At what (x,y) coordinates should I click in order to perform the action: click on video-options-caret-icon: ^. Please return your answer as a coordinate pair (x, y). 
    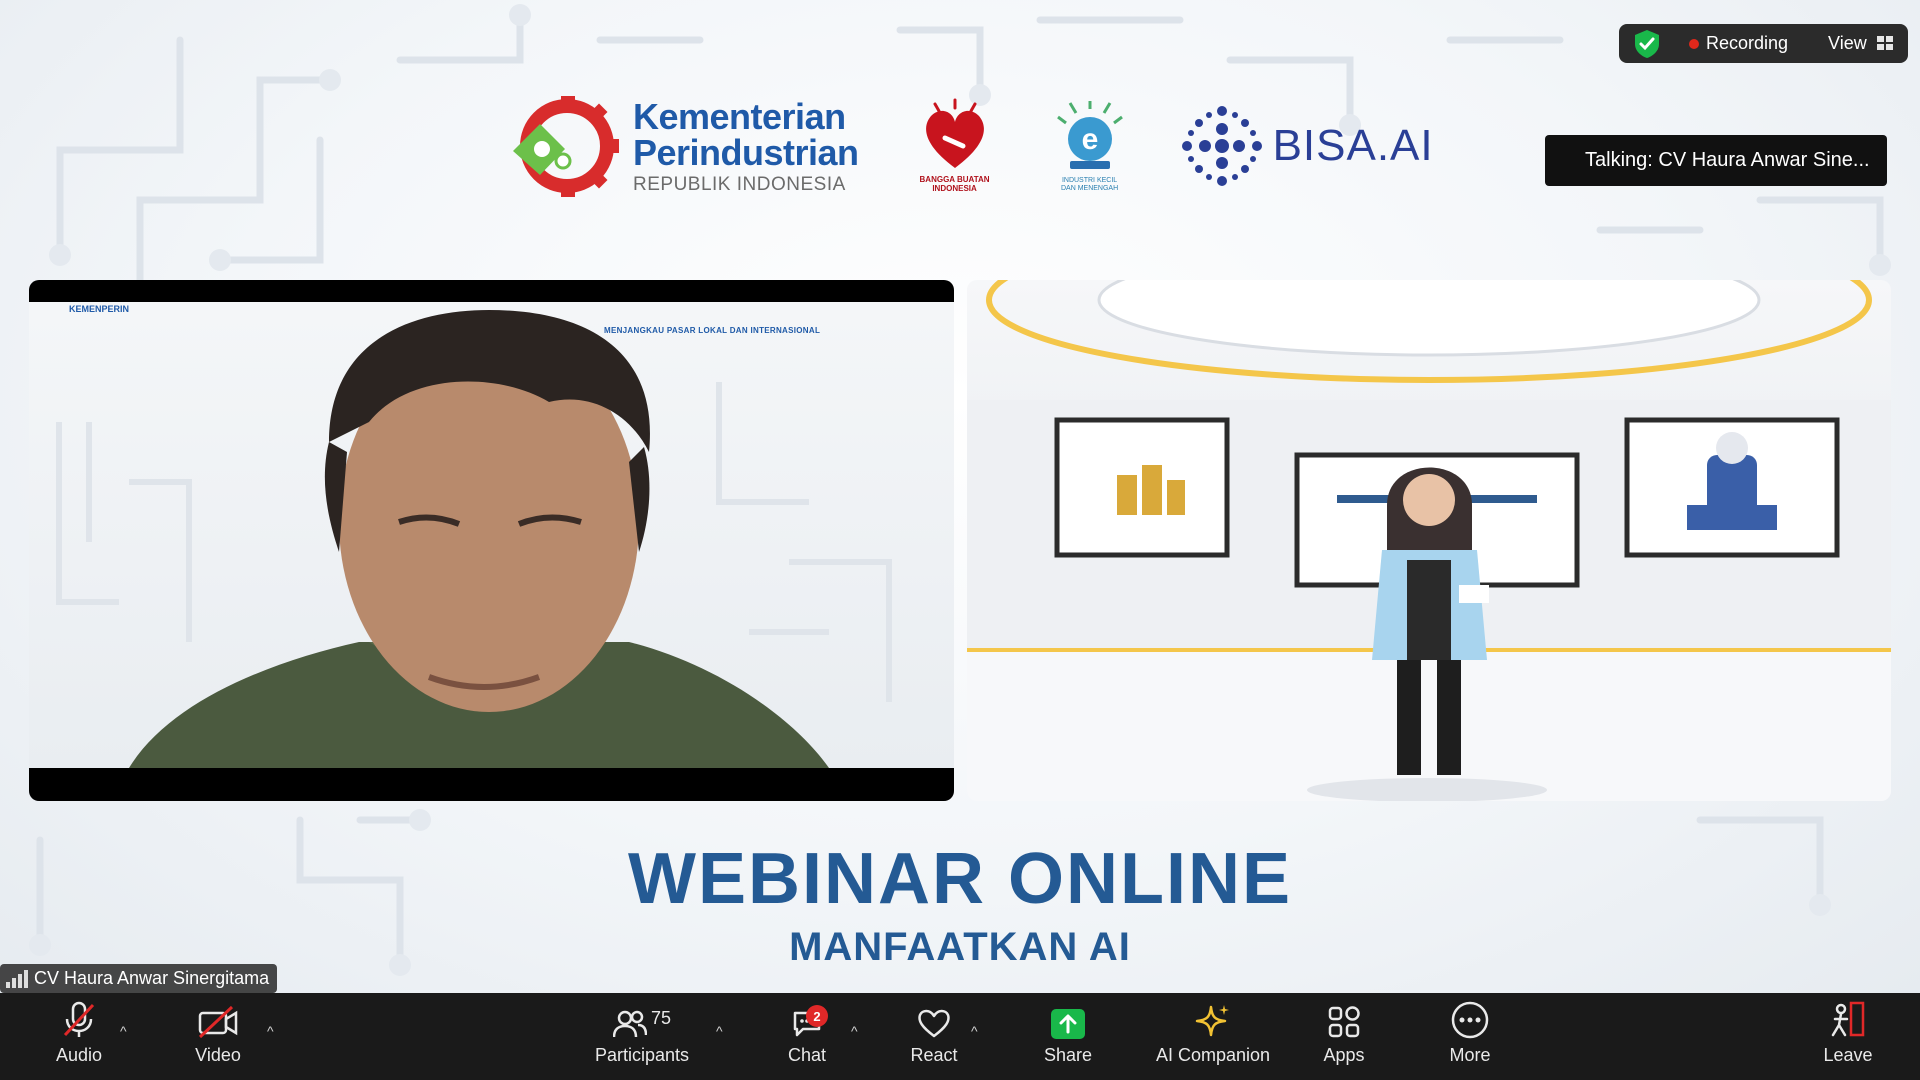
    Looking at the image, I should click on (270, 1031).